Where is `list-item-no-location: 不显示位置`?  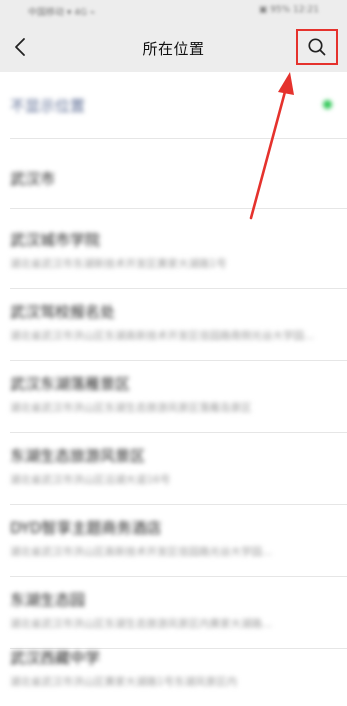
list-item-no-location: 不显示位置 is located at coordinates (173, 105).